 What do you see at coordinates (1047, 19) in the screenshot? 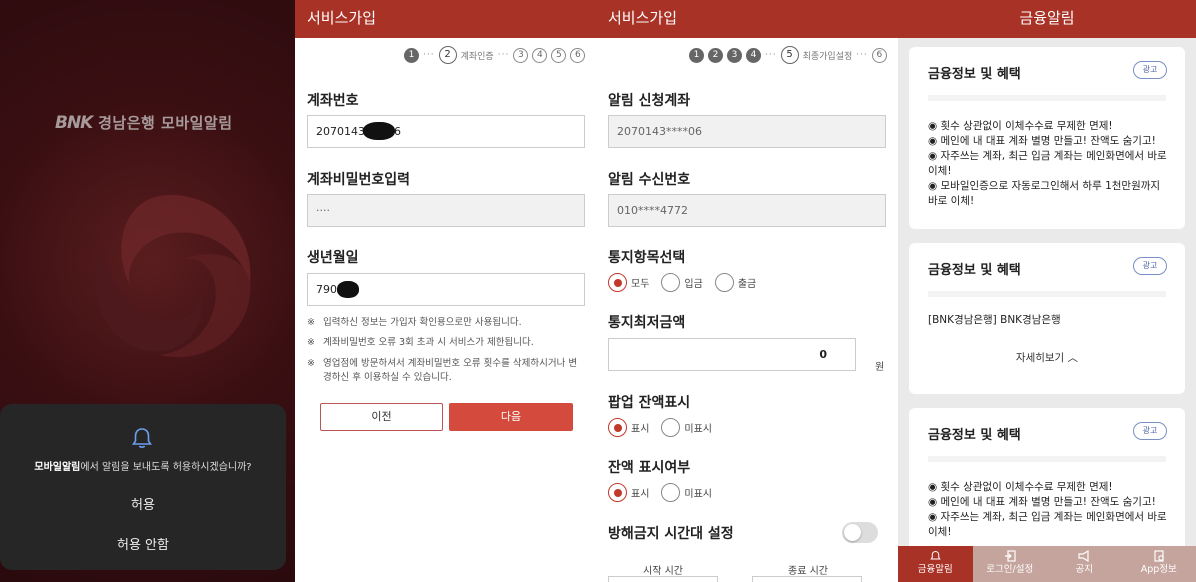
I see `page-title-finance-alert: 금융알림` at bounding box center [1047, 19].